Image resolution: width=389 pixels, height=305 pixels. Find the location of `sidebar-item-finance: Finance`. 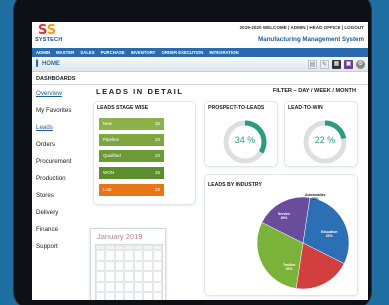

sidebar-item-finance: Finance is located at coordinates (63, 232).